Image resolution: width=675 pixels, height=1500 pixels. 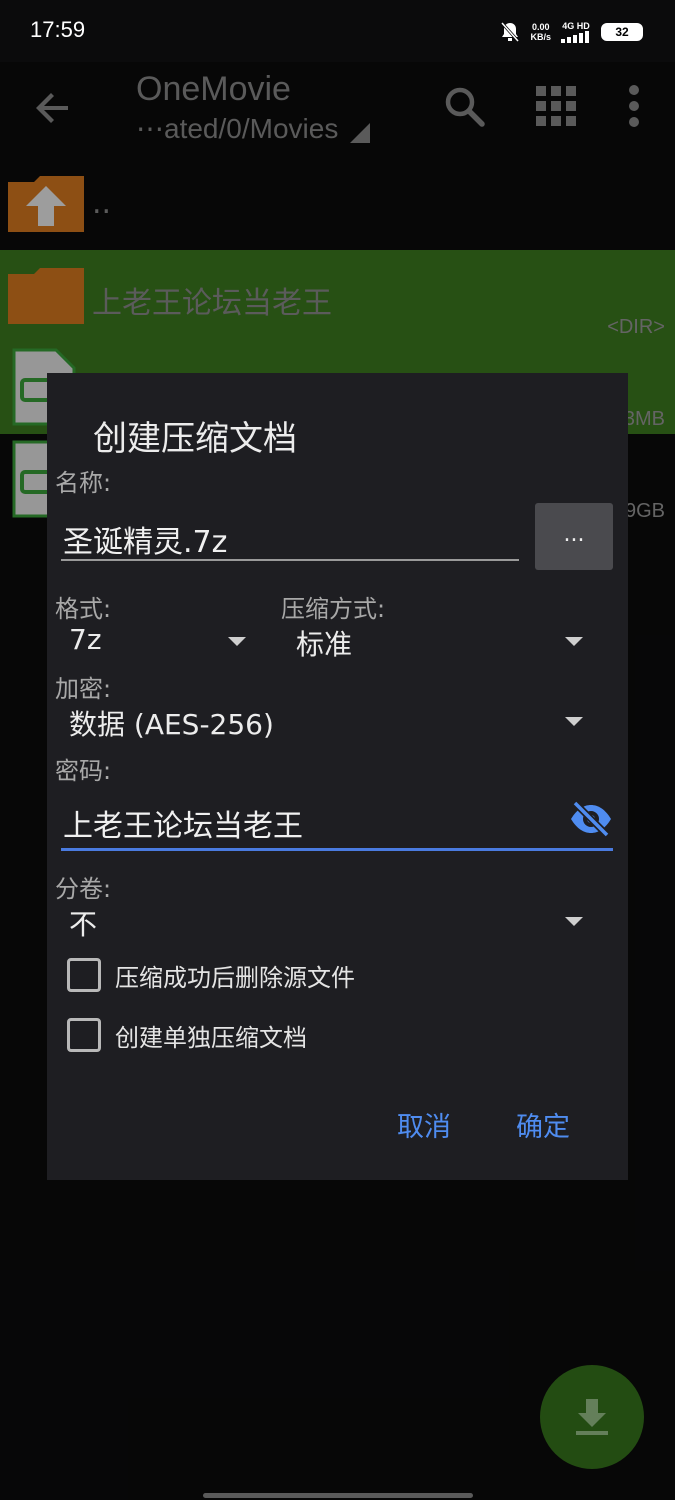 I want to click on delete-source-option: 压缩成功后删除源文件, so click(x=211, y=975).